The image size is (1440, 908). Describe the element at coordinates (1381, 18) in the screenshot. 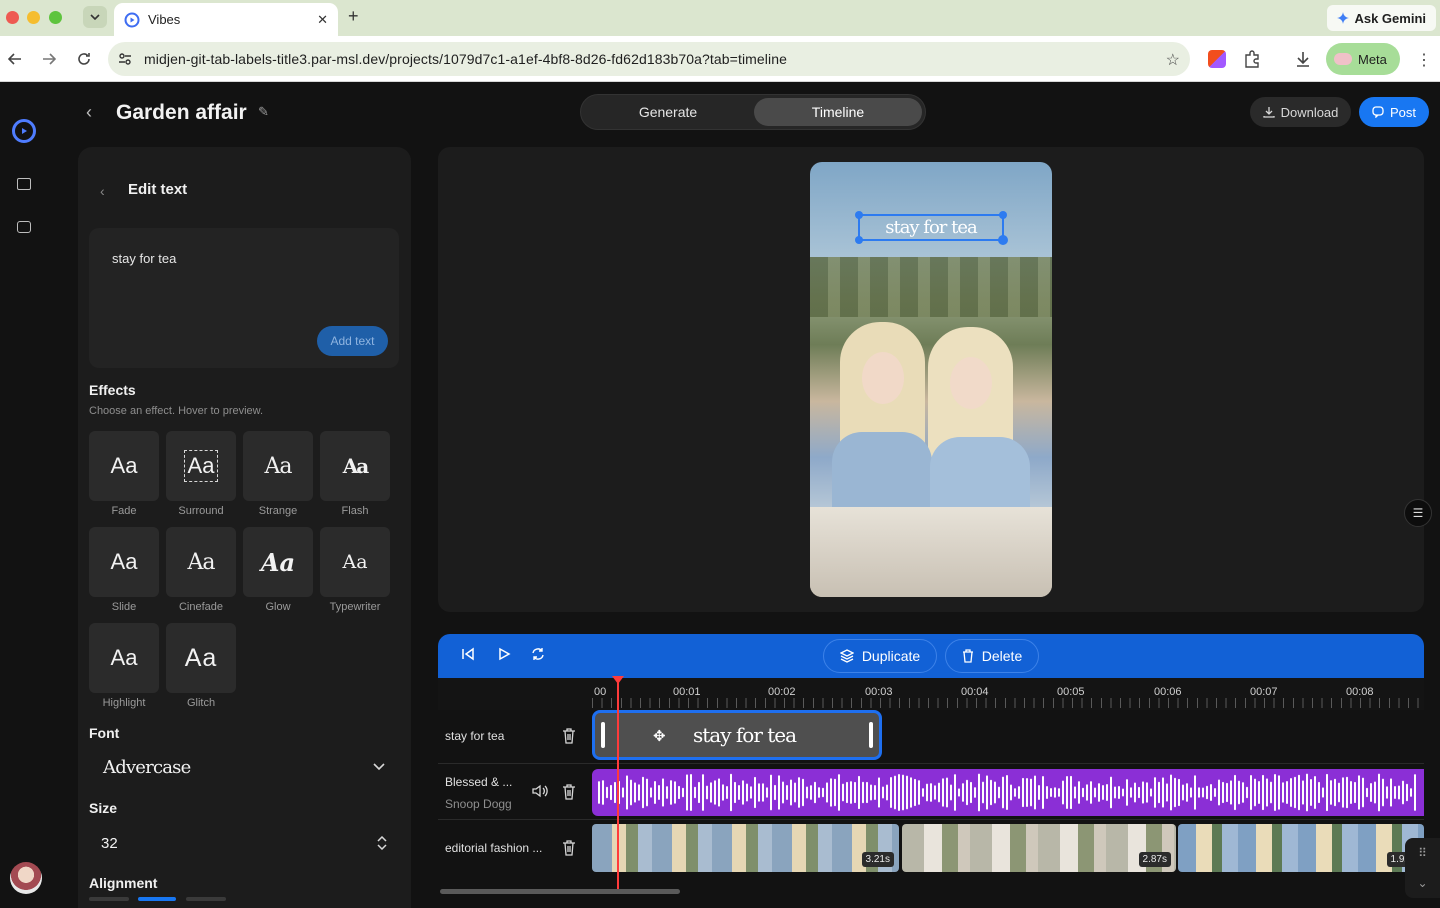

I see `ask-gemini-button: Ask Gemini` at that location.